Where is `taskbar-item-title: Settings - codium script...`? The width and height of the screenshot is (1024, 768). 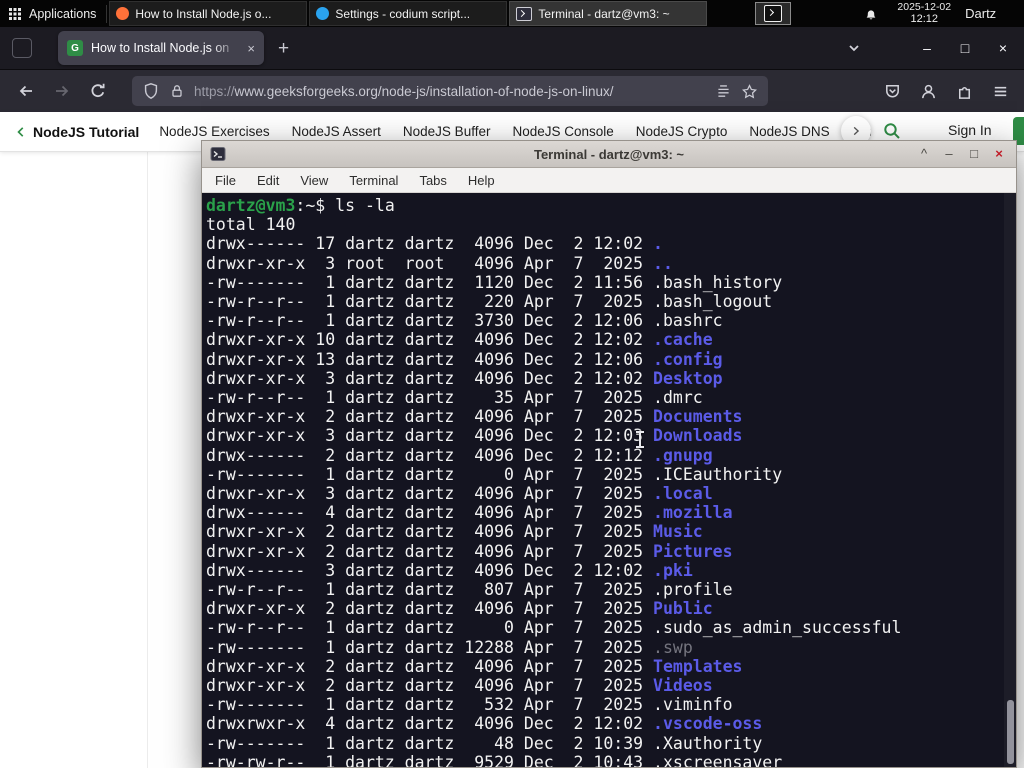
taskbar-item-title: Settings - codium script... is located at coordinates (403, 13).